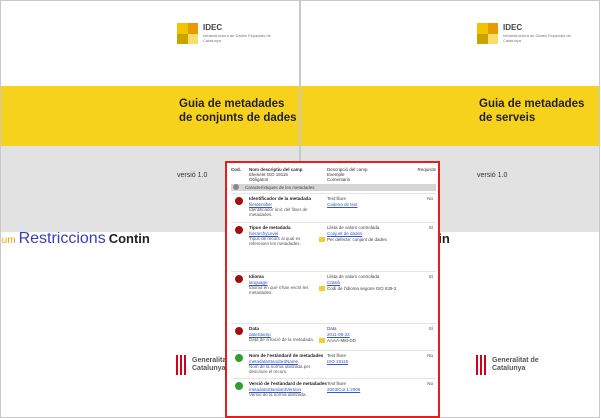  Describe the element at coordinates (280, 198) in the screenshot. I see `field-title: Identificador de la metadada` at that location.